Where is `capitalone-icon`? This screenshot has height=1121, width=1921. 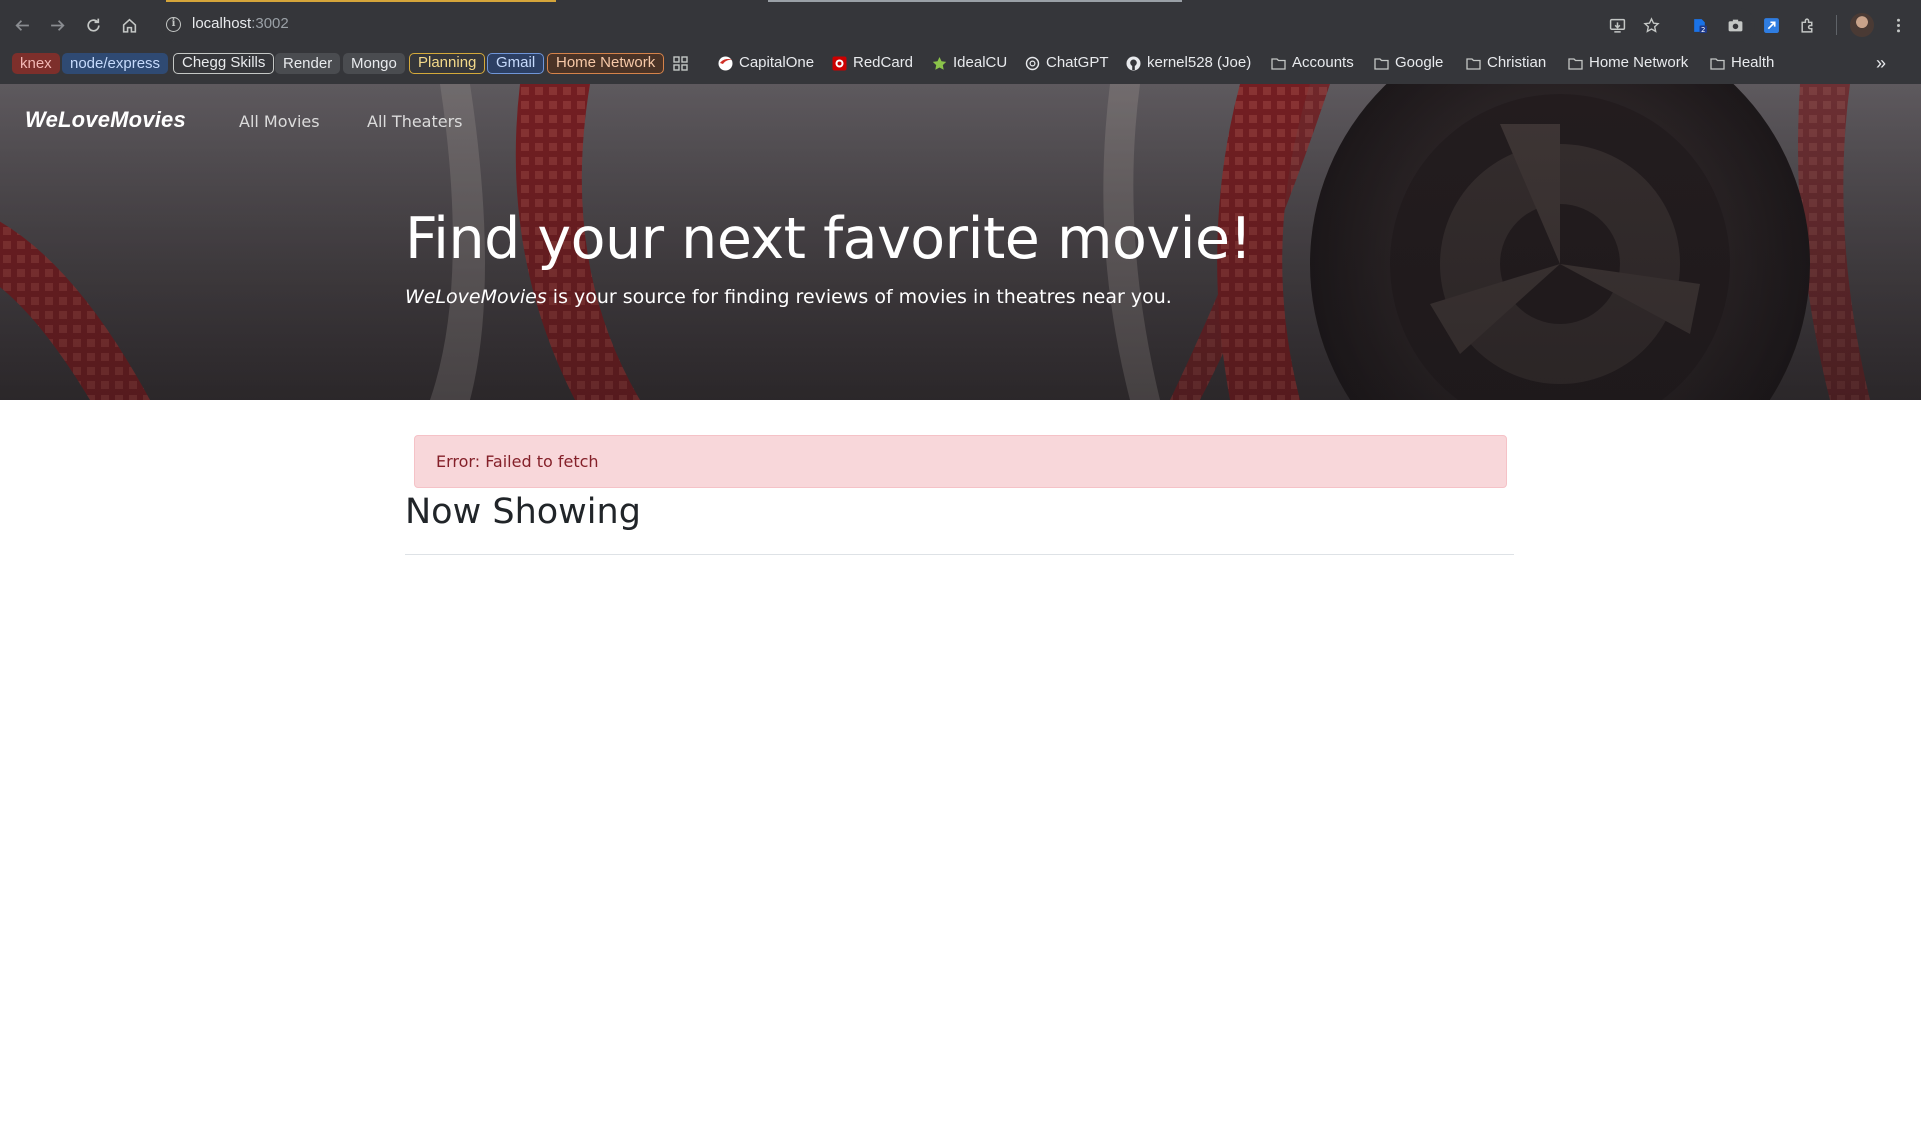
capitalone-icon is located at coordinates (725, 63).